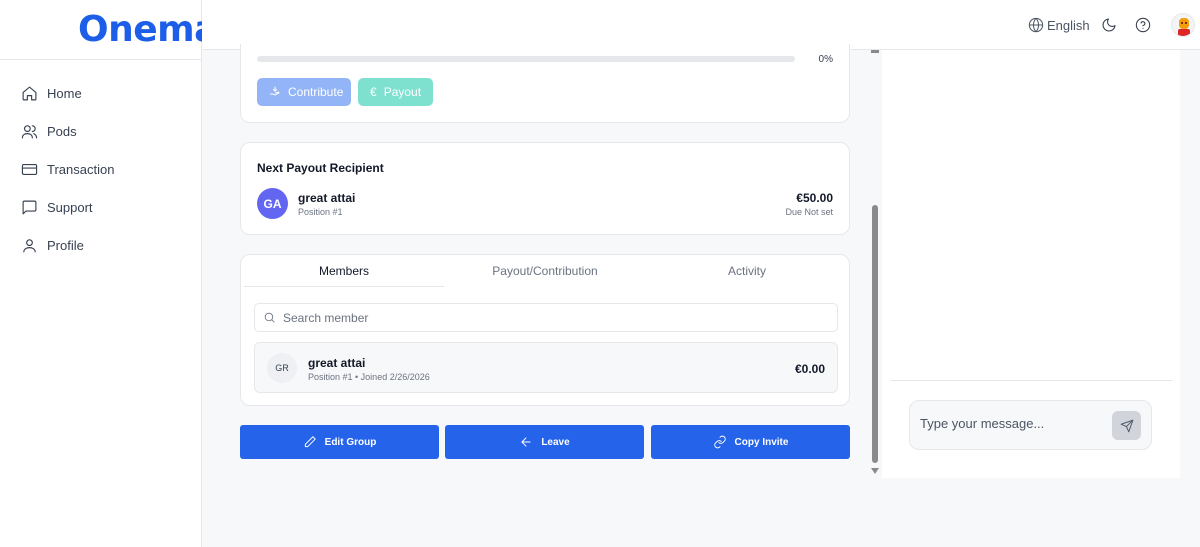  What do you see at coordinates (320, 212) in the screenshot?
I see `recipient-position: Position #1` at bounding box center [320, 212].